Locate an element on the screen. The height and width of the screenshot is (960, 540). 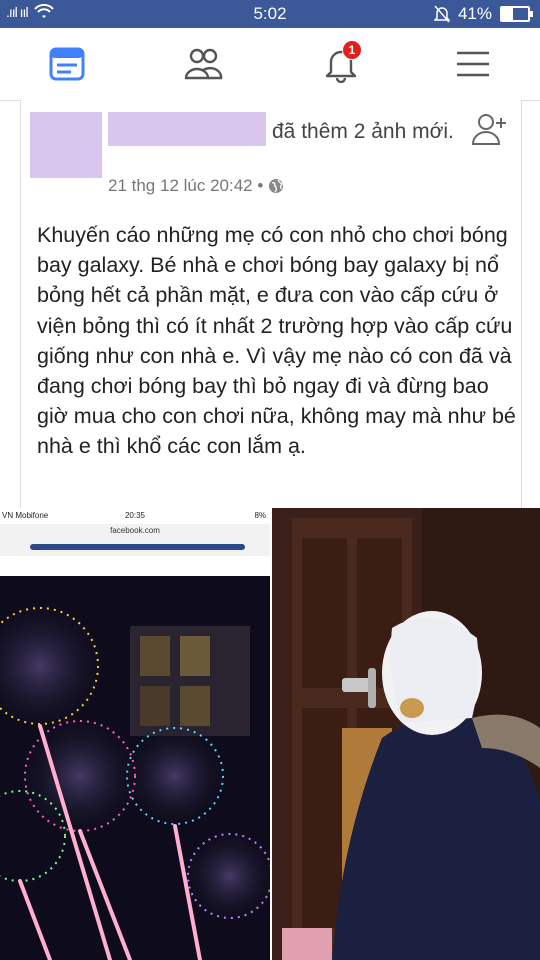
status-right: 41% is located at coordinates (483, 14).